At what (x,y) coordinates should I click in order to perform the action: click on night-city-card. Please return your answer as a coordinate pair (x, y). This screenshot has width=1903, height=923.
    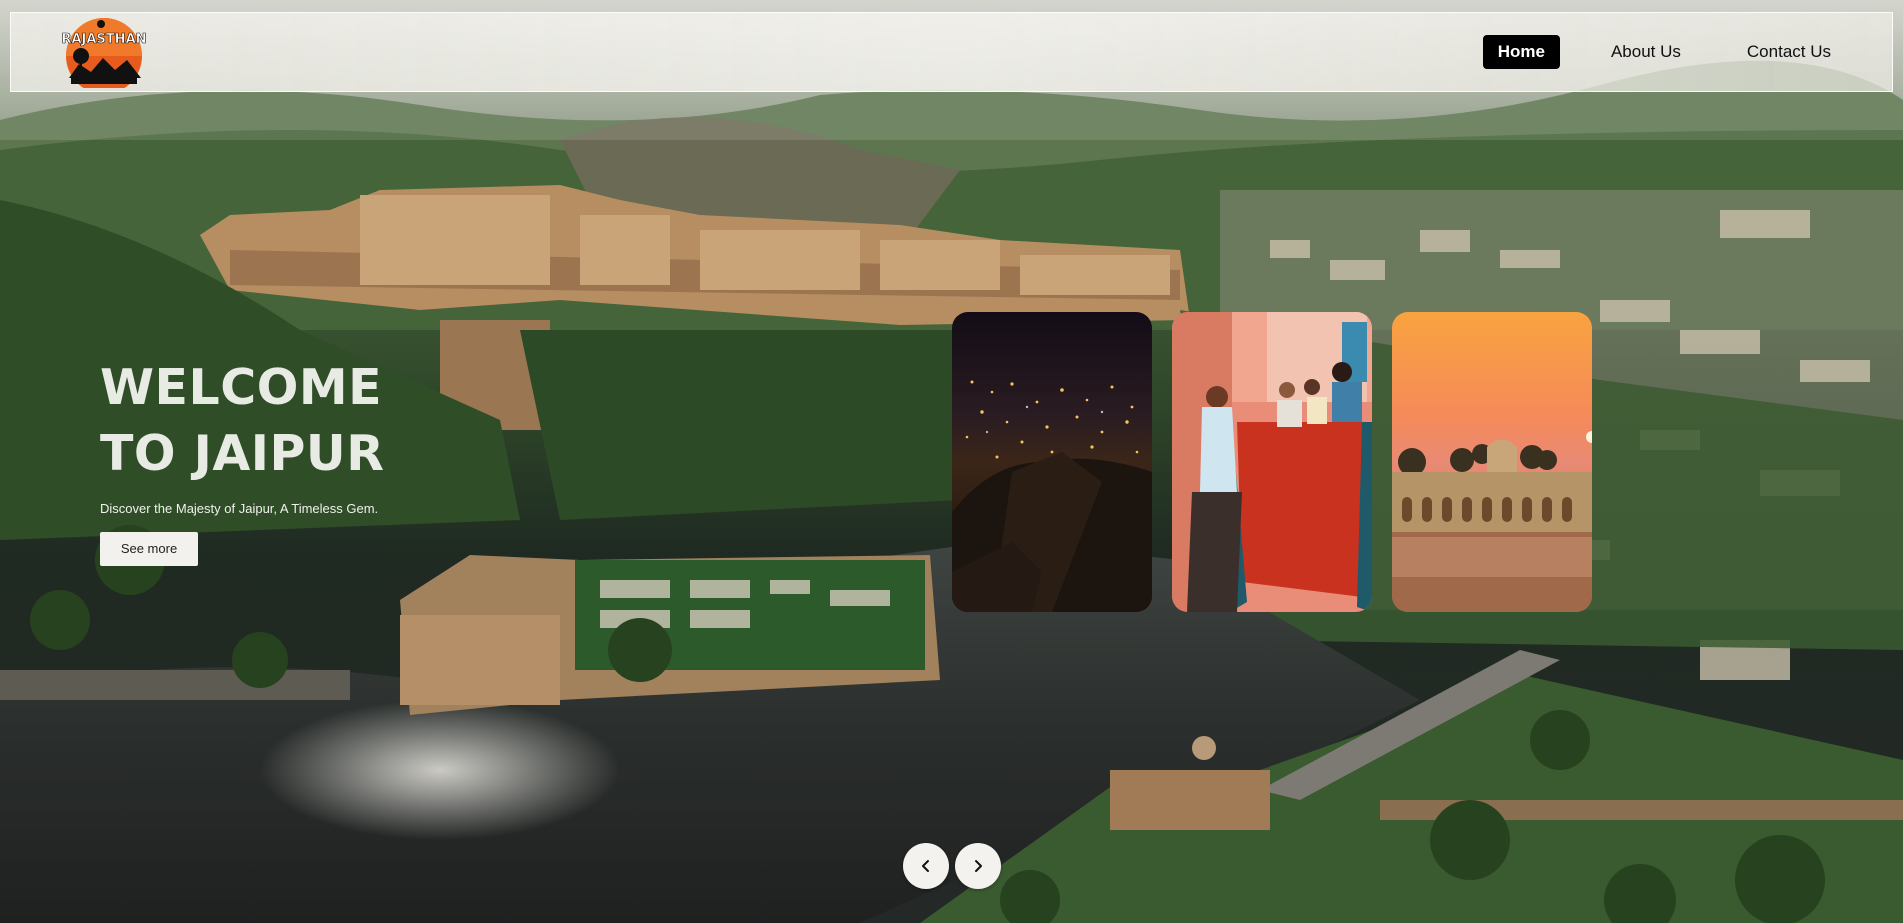
    Looking at the image, I should click on (1052, 462).